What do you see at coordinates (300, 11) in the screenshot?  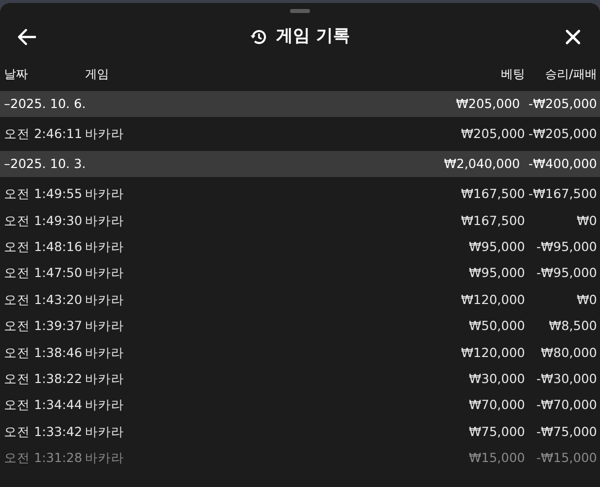 I see `drag-handle` at bounding box center [300, 11].